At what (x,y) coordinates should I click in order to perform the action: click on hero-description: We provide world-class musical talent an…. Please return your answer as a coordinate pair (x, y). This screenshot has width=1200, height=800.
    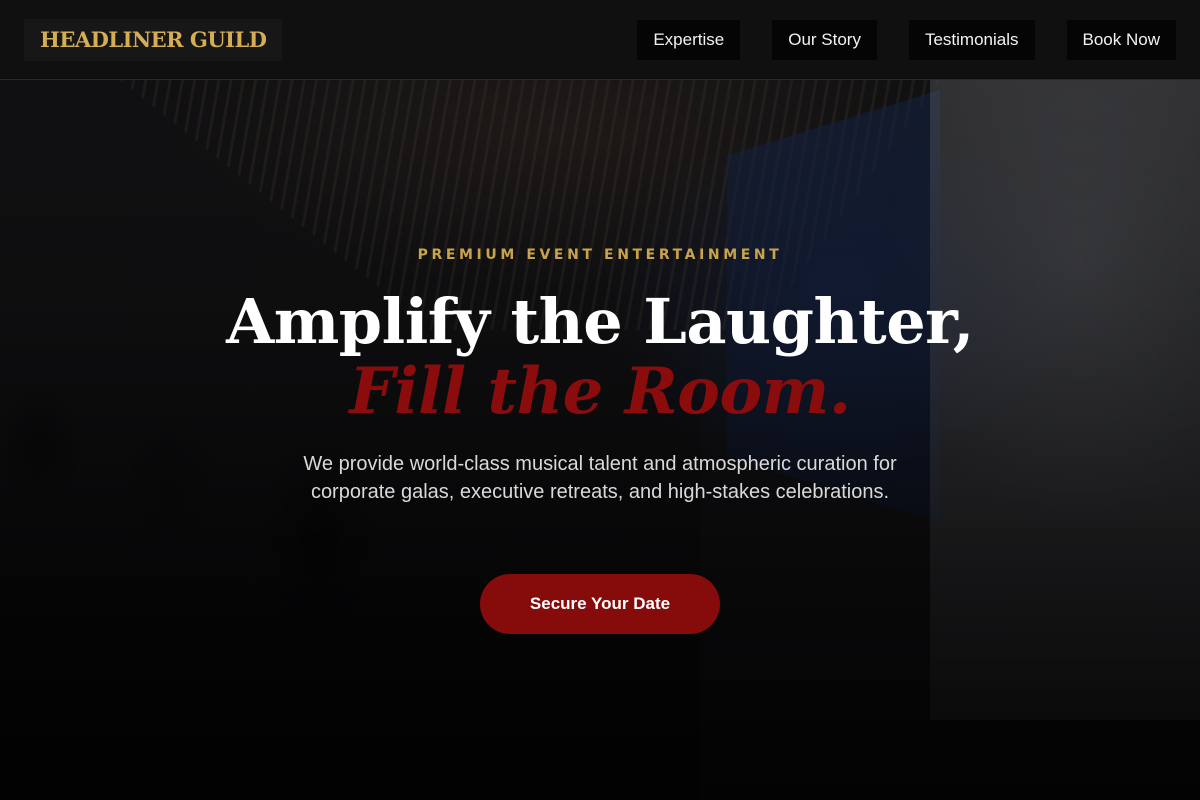
    Looking at the image, I should click on (600, 478).